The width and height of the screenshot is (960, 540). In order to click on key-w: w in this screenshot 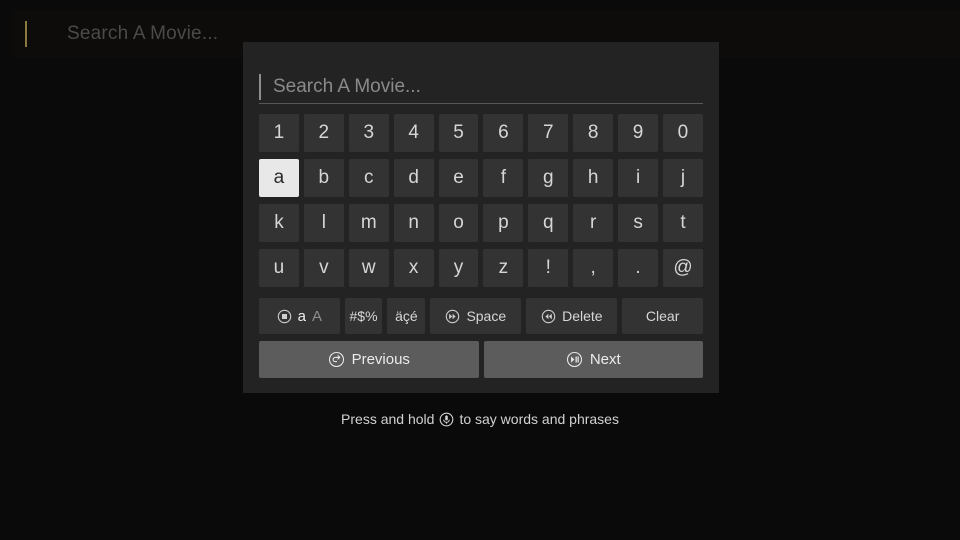, I will do `click(368, 268)`.